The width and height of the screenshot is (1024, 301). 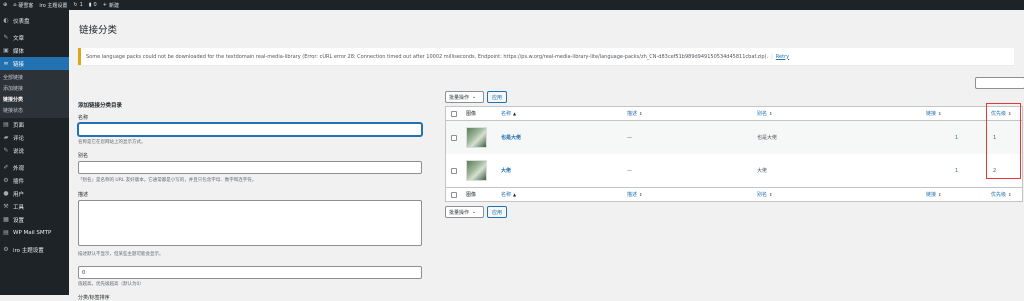 I want to click on new-content-link: + 新建, so click(x=111, y=5).